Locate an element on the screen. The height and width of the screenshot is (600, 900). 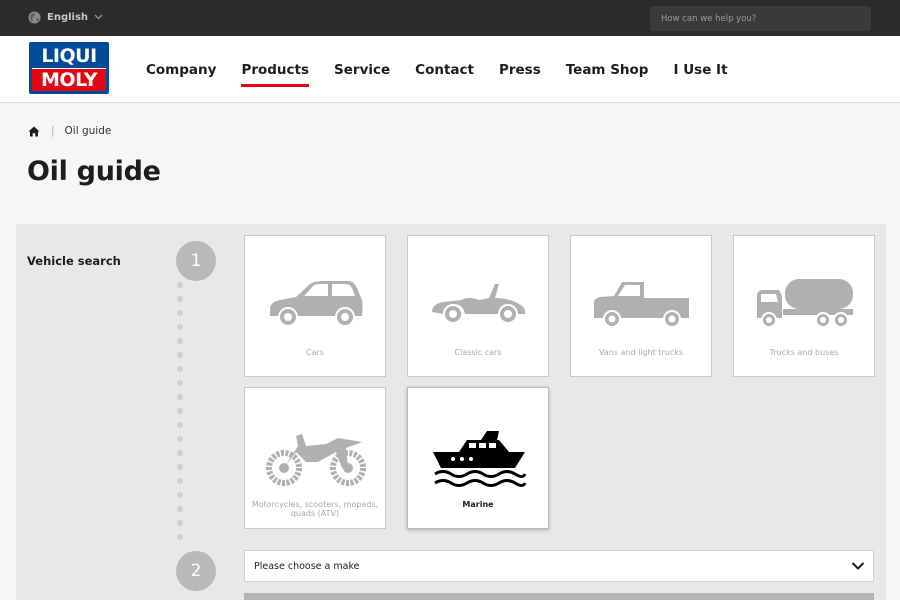
category-tile-marine: Marine is located at coordinates (478, 458).